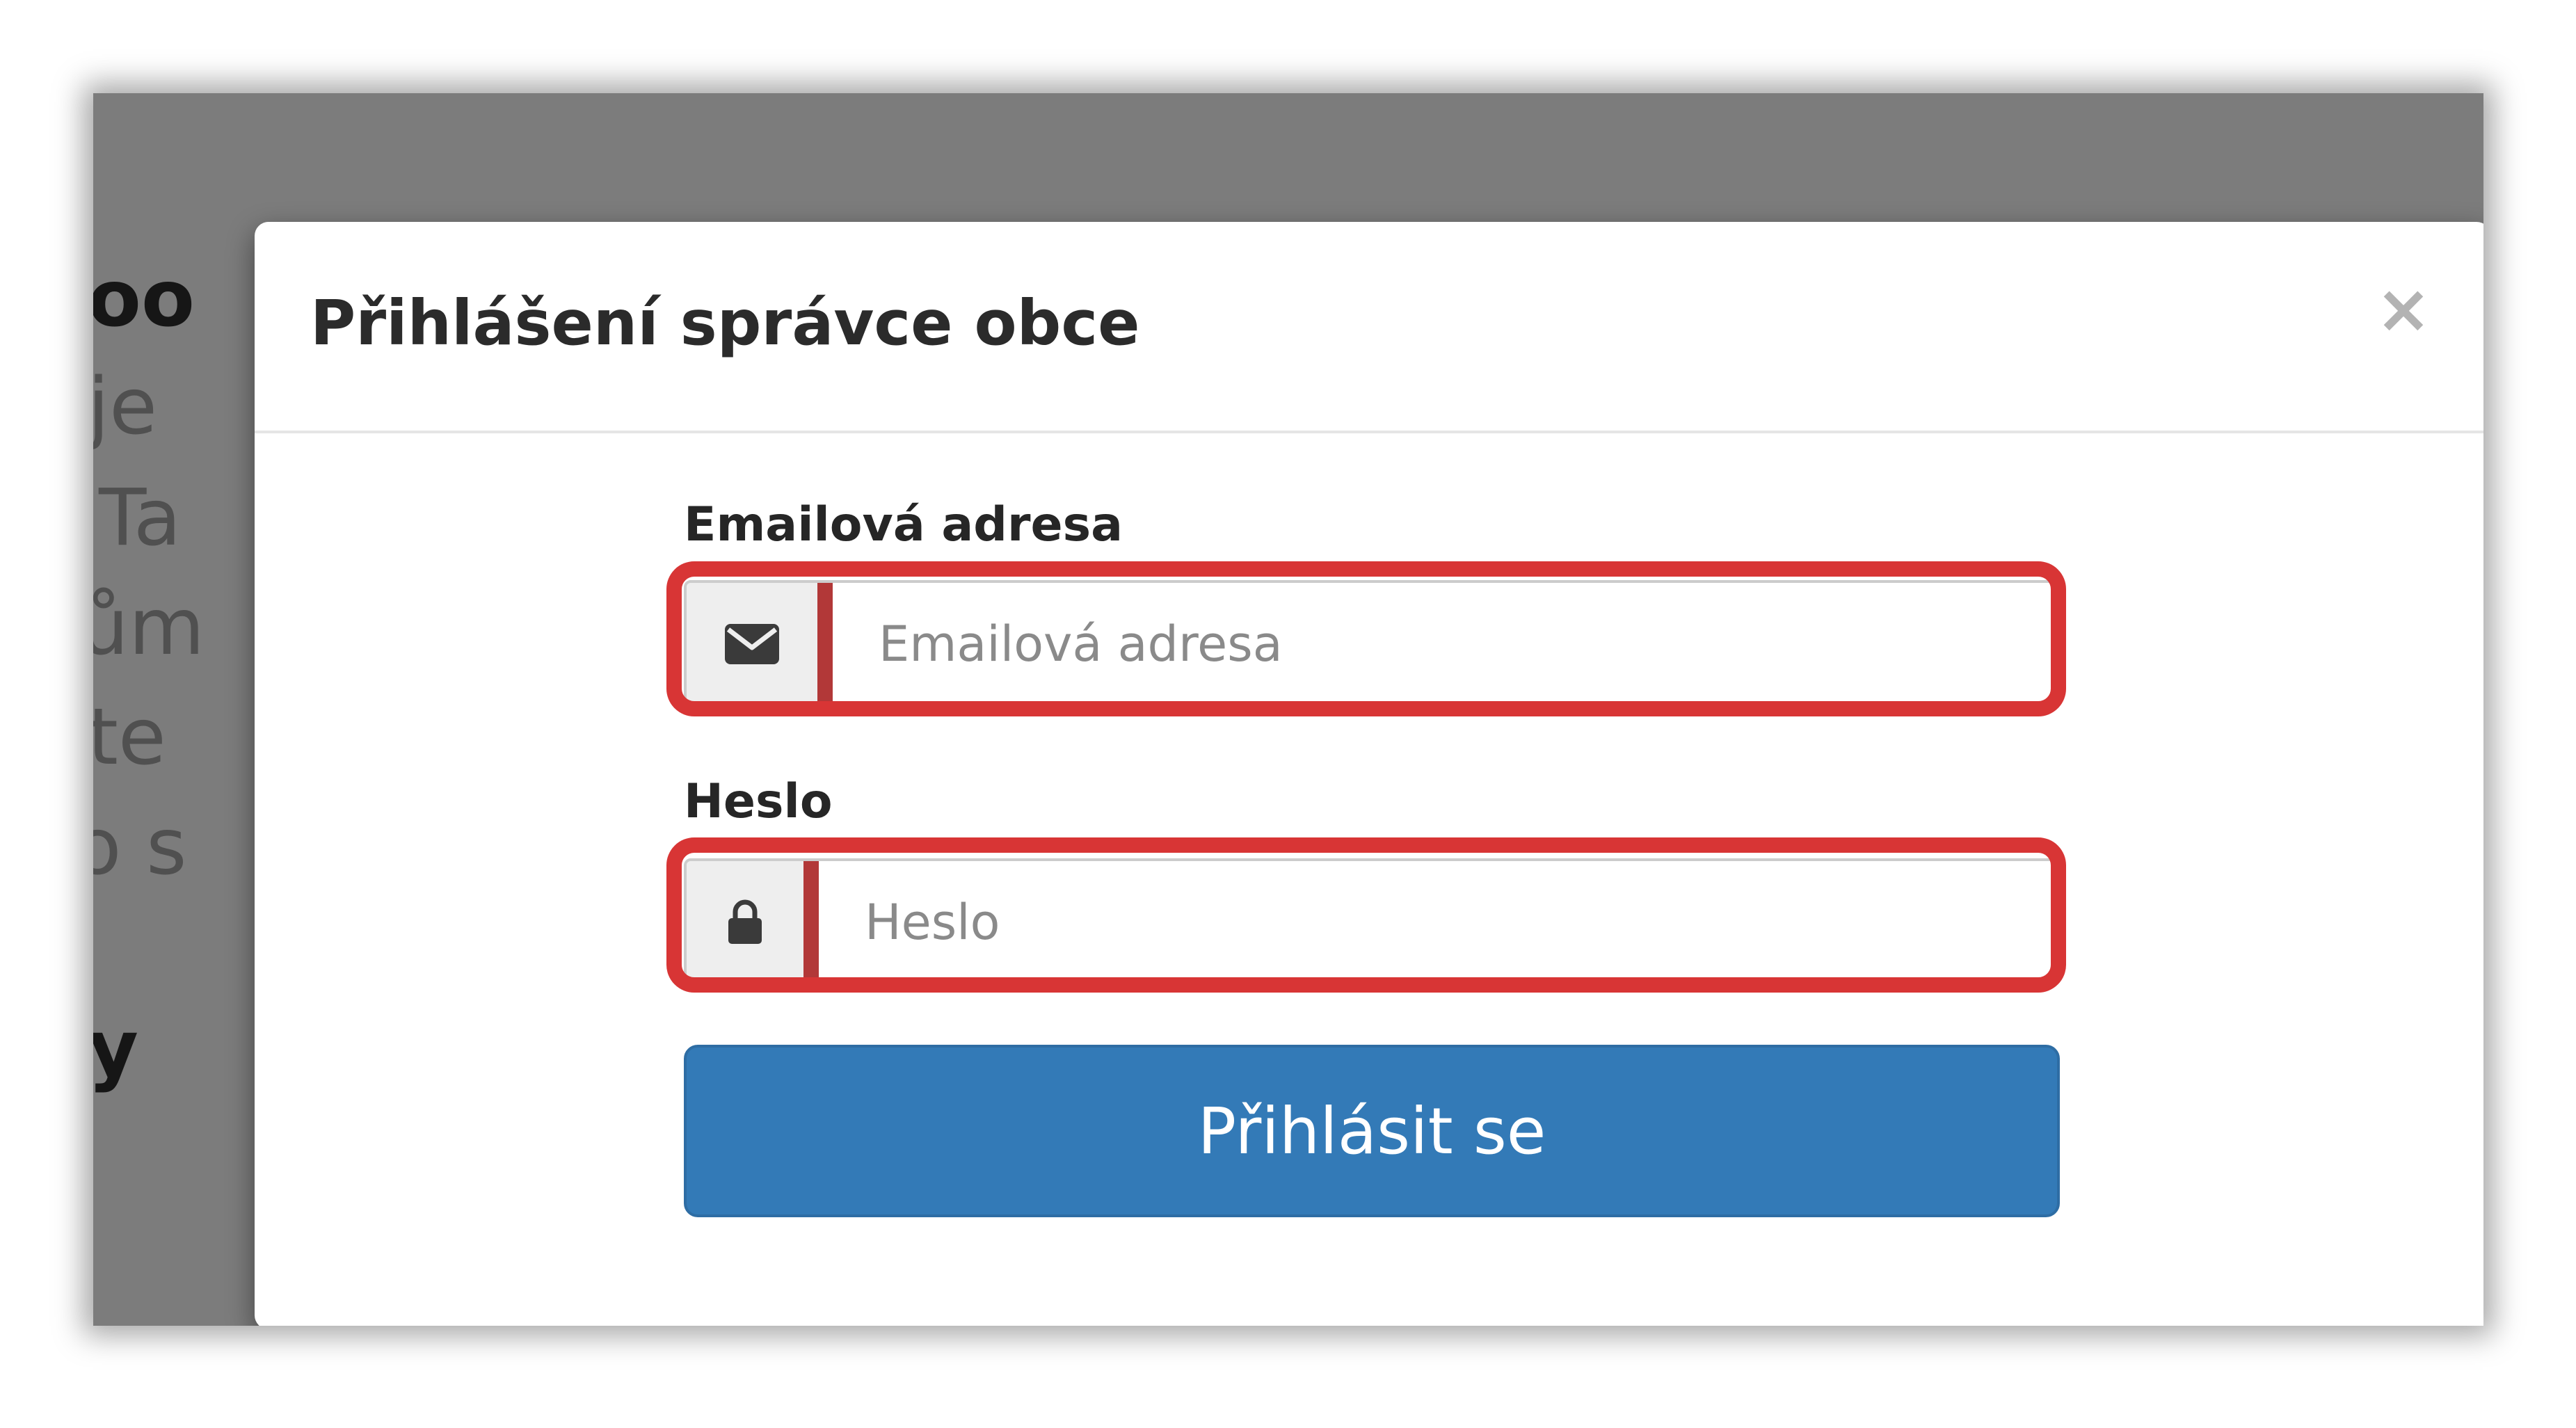  I want to click on background-heading-fragment: oo, so click(144, 299).